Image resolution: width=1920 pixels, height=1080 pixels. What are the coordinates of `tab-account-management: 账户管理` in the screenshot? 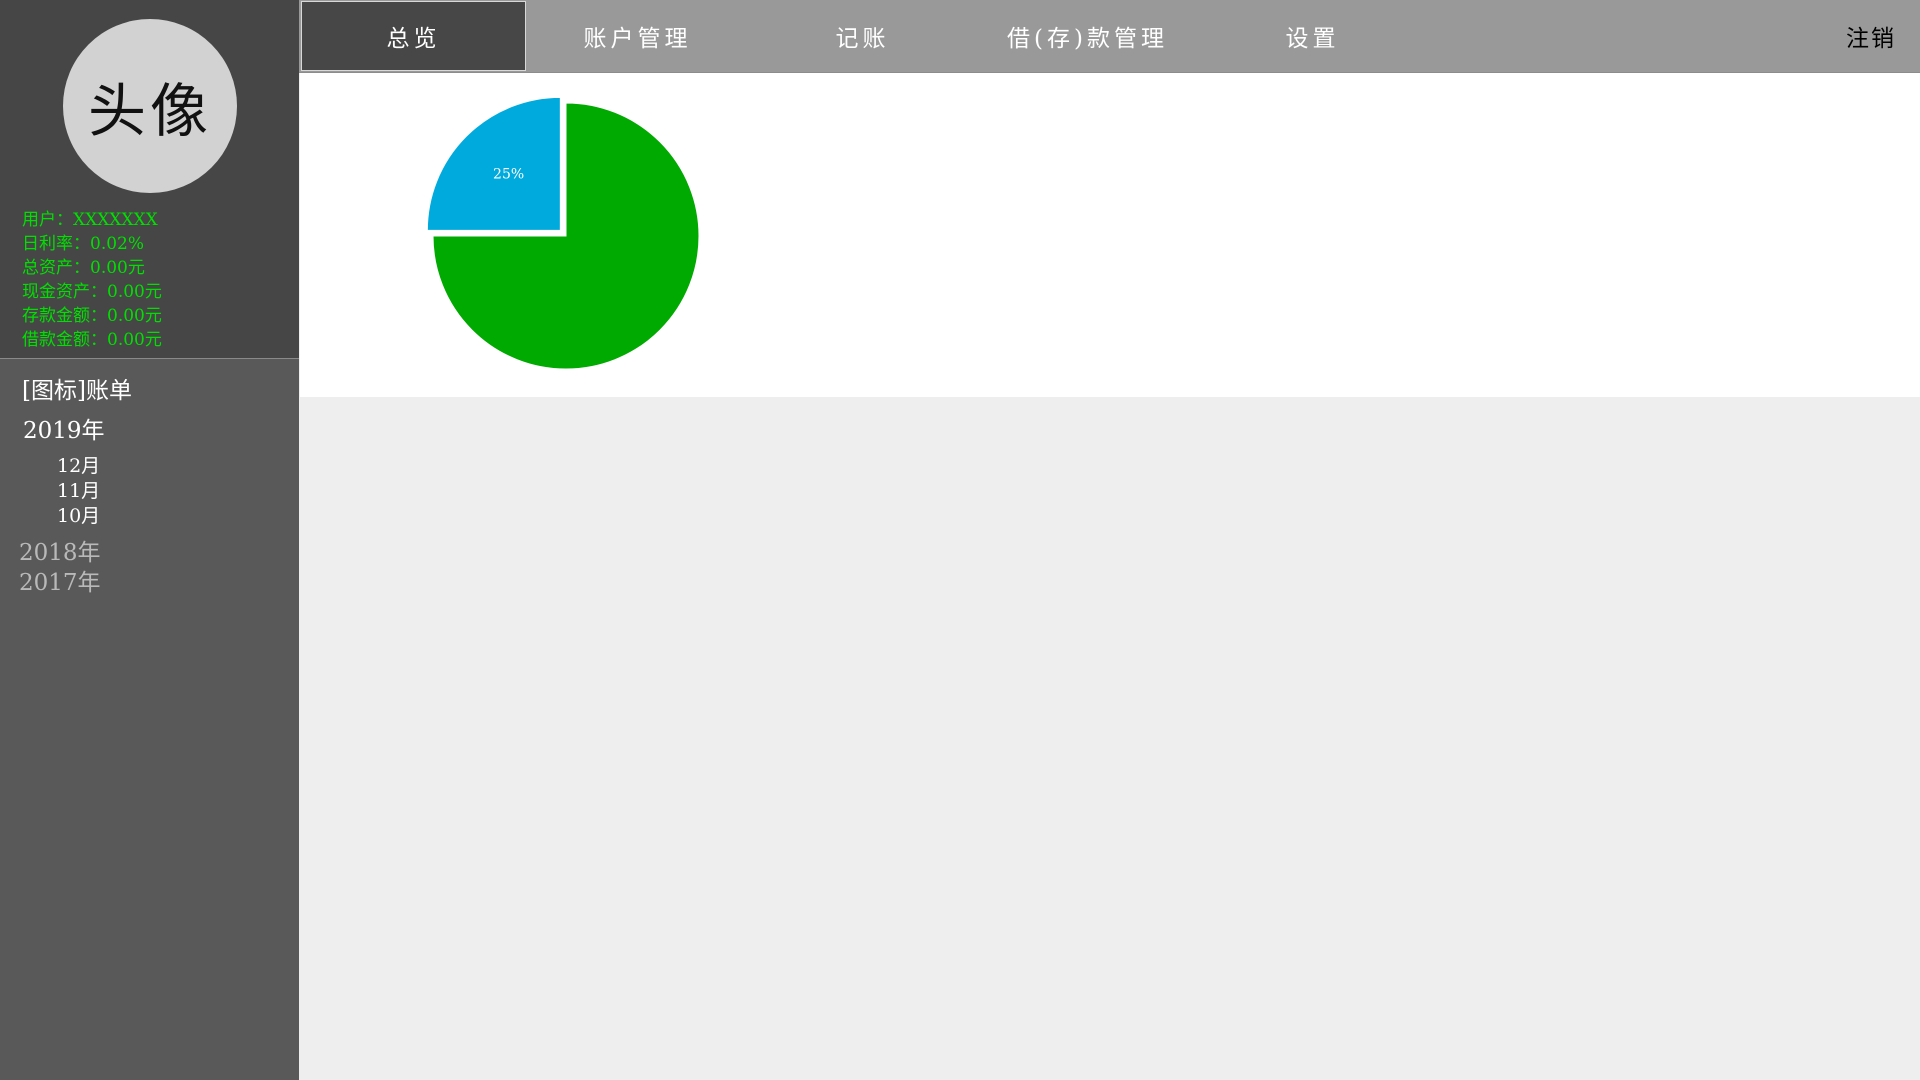 It's located at (637, 36).